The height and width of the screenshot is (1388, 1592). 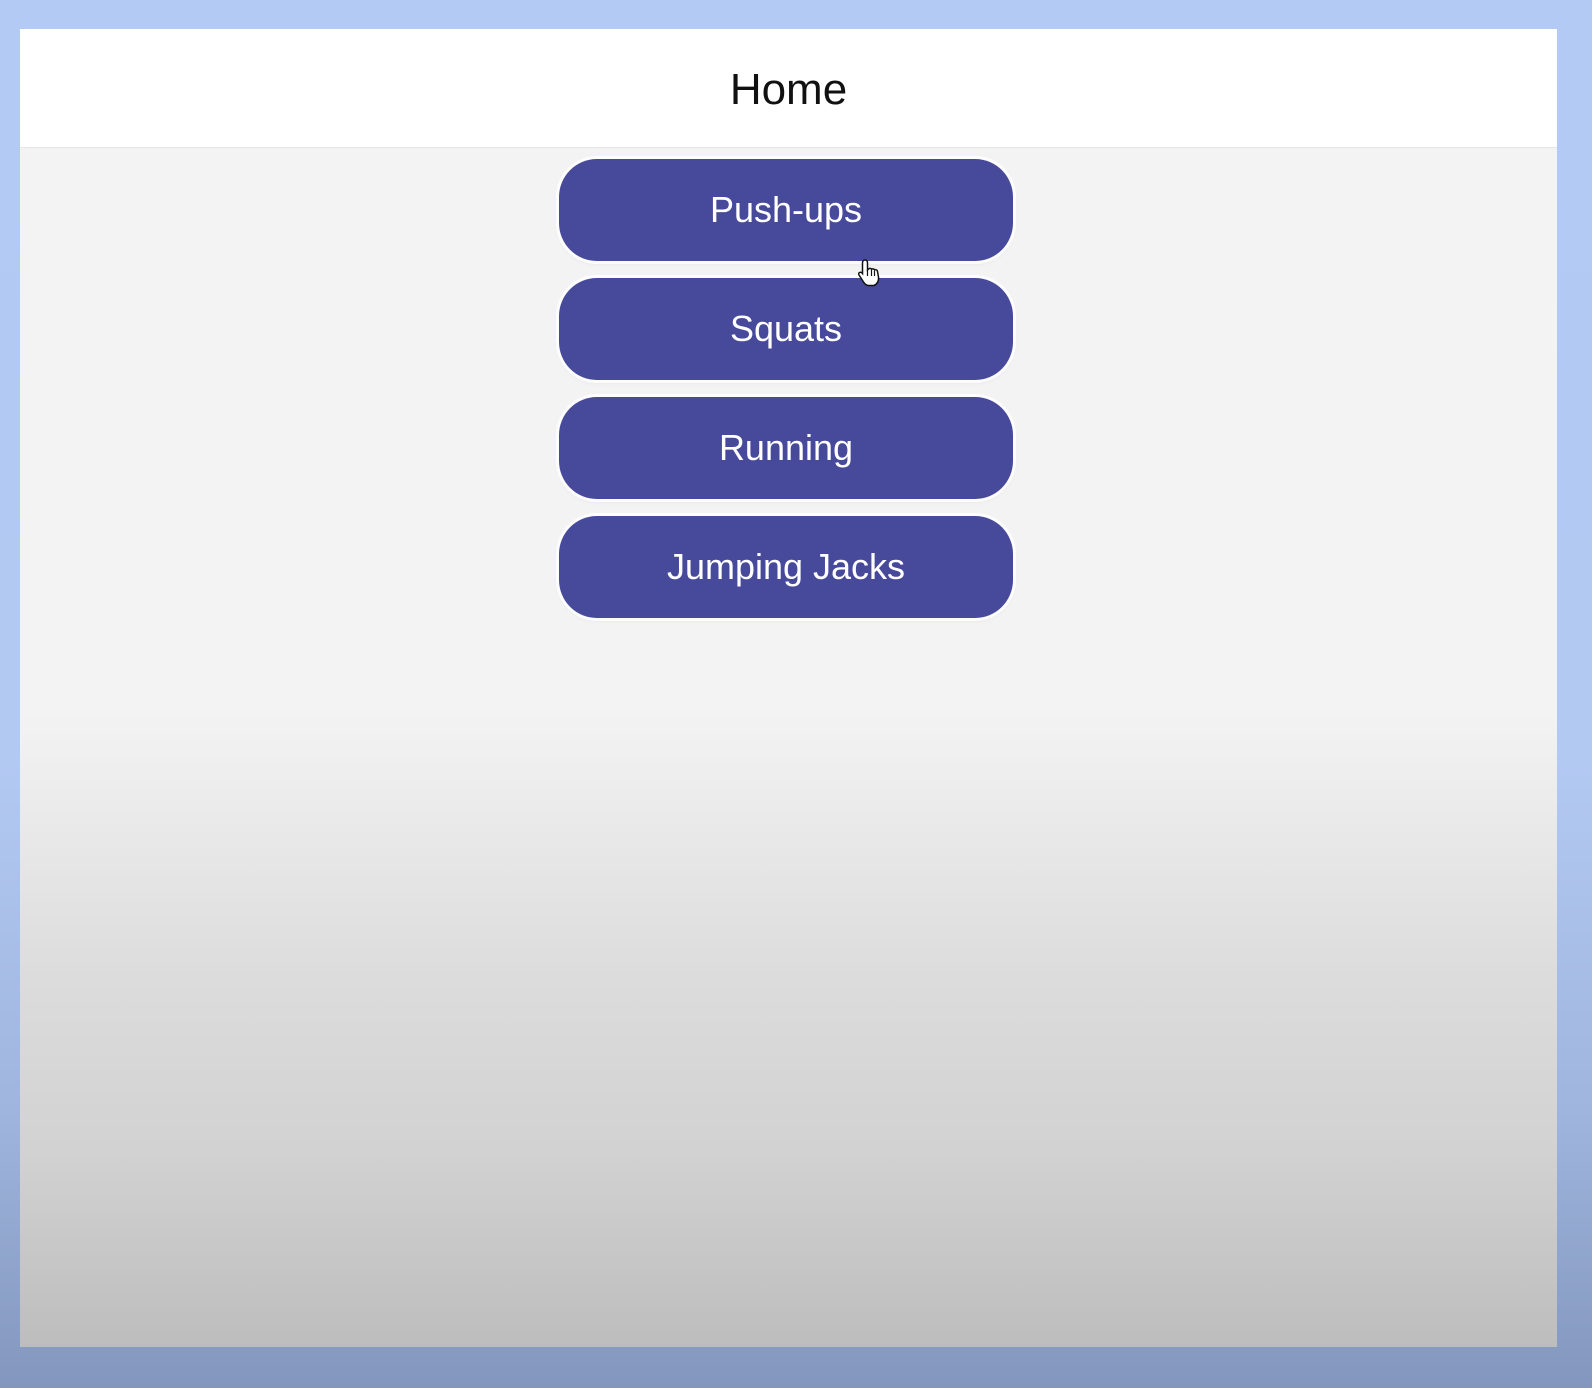 I want to click on jumping-jacks-button: Jumping Jacks, so click(x=786, y=567).